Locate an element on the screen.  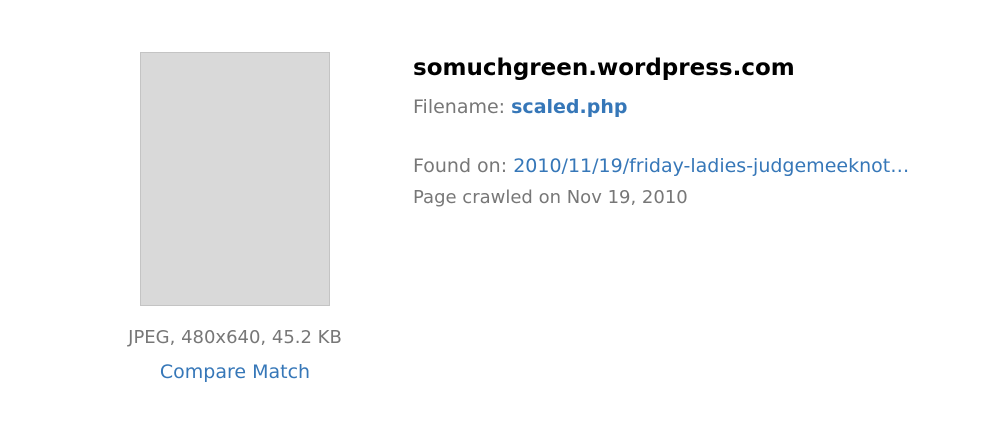
crawl-date: Page crawled on Nov 19, 2010 is located at coordinates (550, 197).